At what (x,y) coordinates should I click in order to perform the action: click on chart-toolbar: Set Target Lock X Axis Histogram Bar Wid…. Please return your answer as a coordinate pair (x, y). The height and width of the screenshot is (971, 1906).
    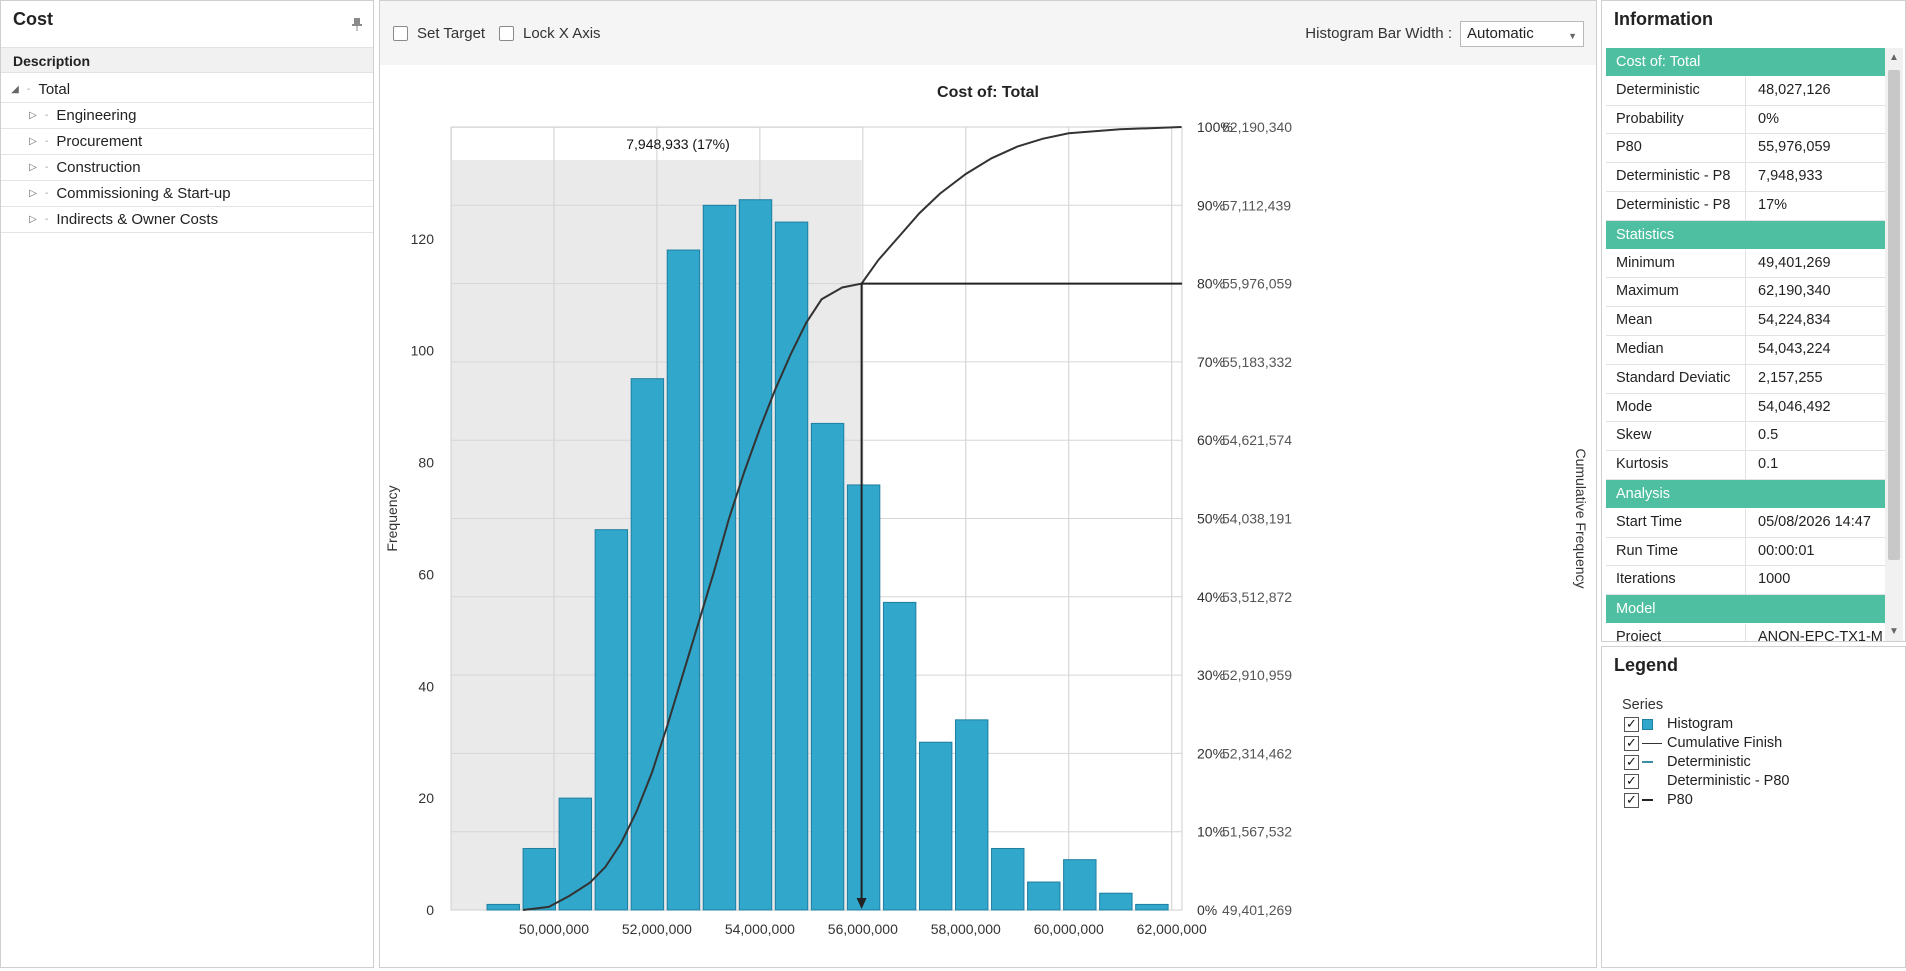
    Looking at the image, I should click on (988, 33).